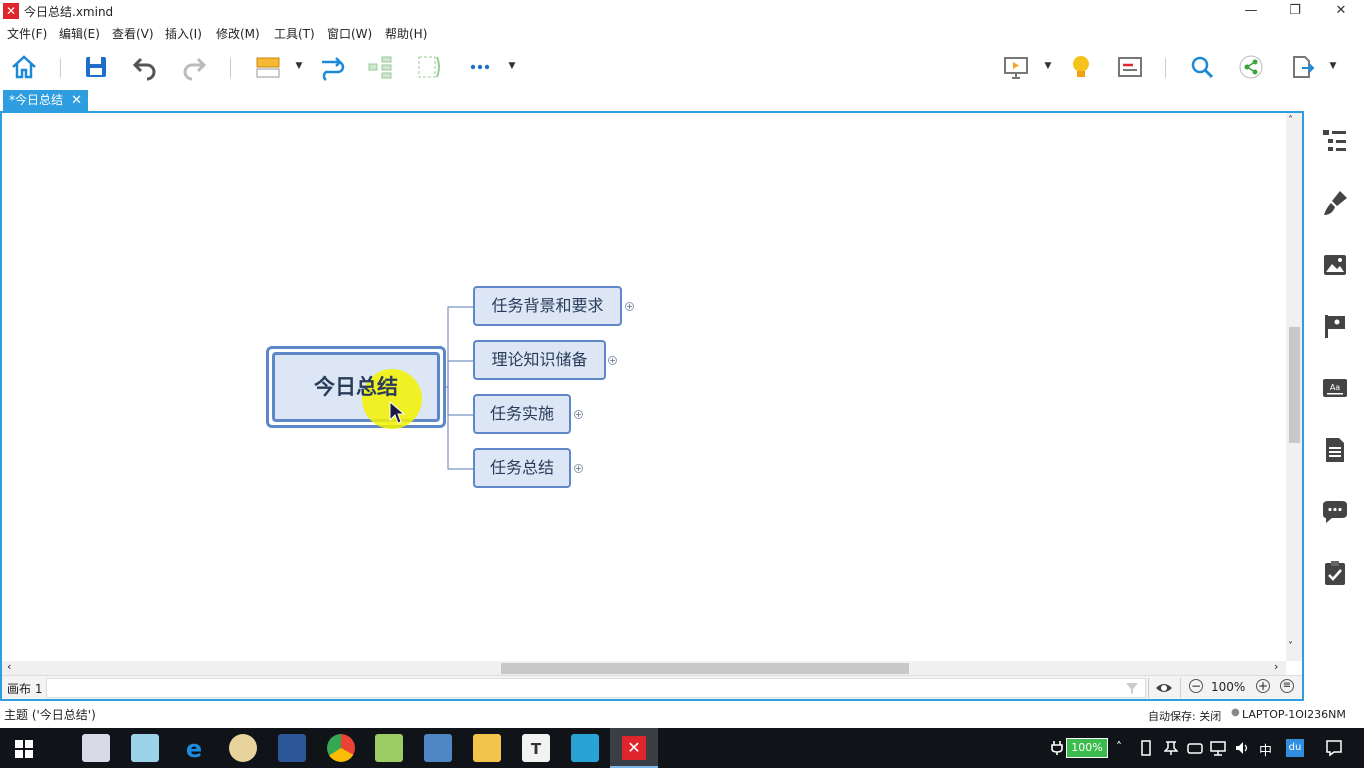 This screenshot has height=768, width=1364. Describe the element at coordinates (536, 748) in the screenshot. I see `typora-app-icon: T` at that location.